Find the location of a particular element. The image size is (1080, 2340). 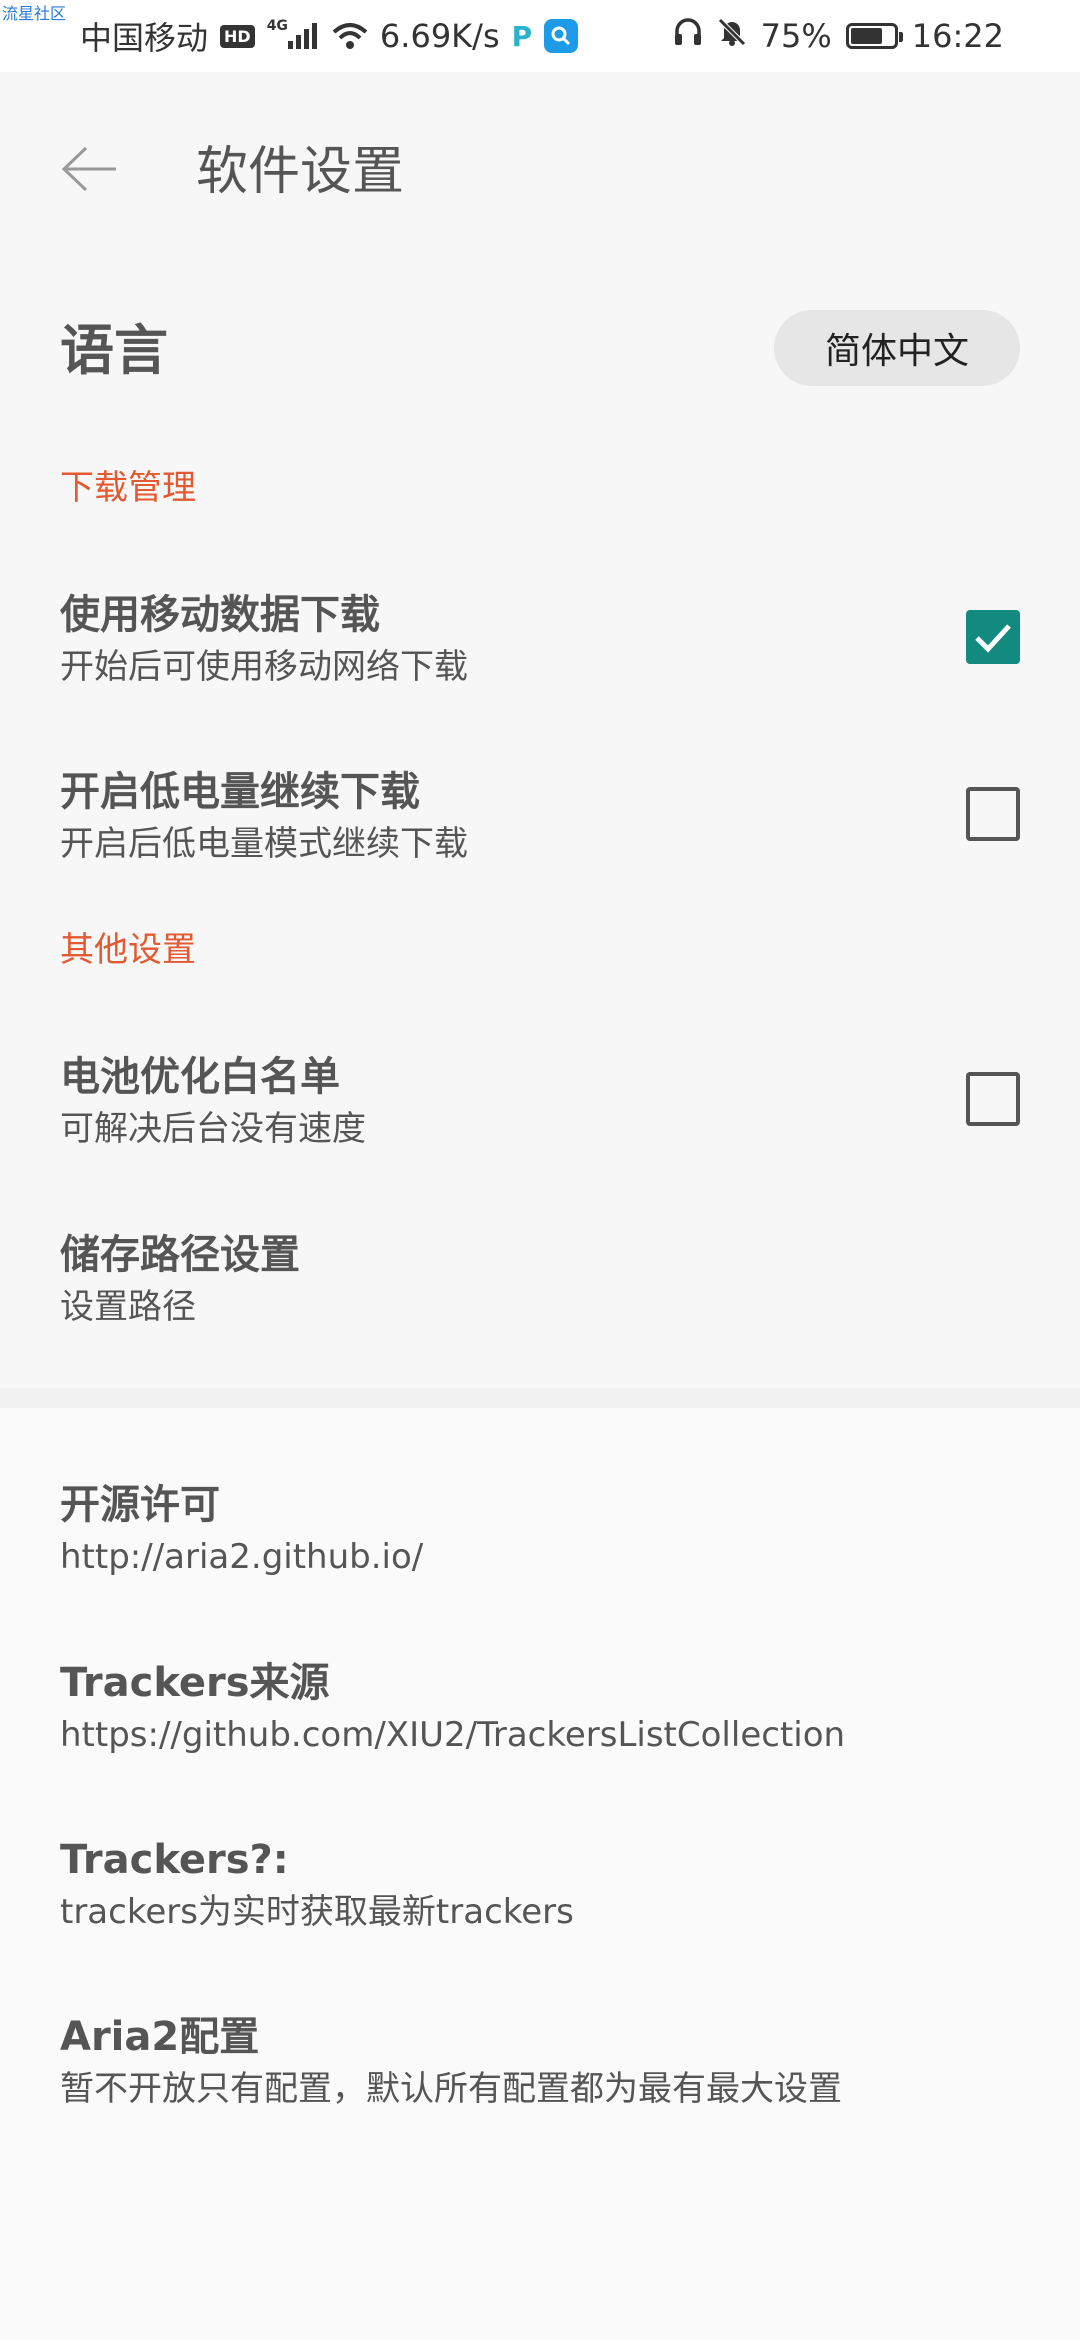

headphone-icon is located at coordinates (688, 36).